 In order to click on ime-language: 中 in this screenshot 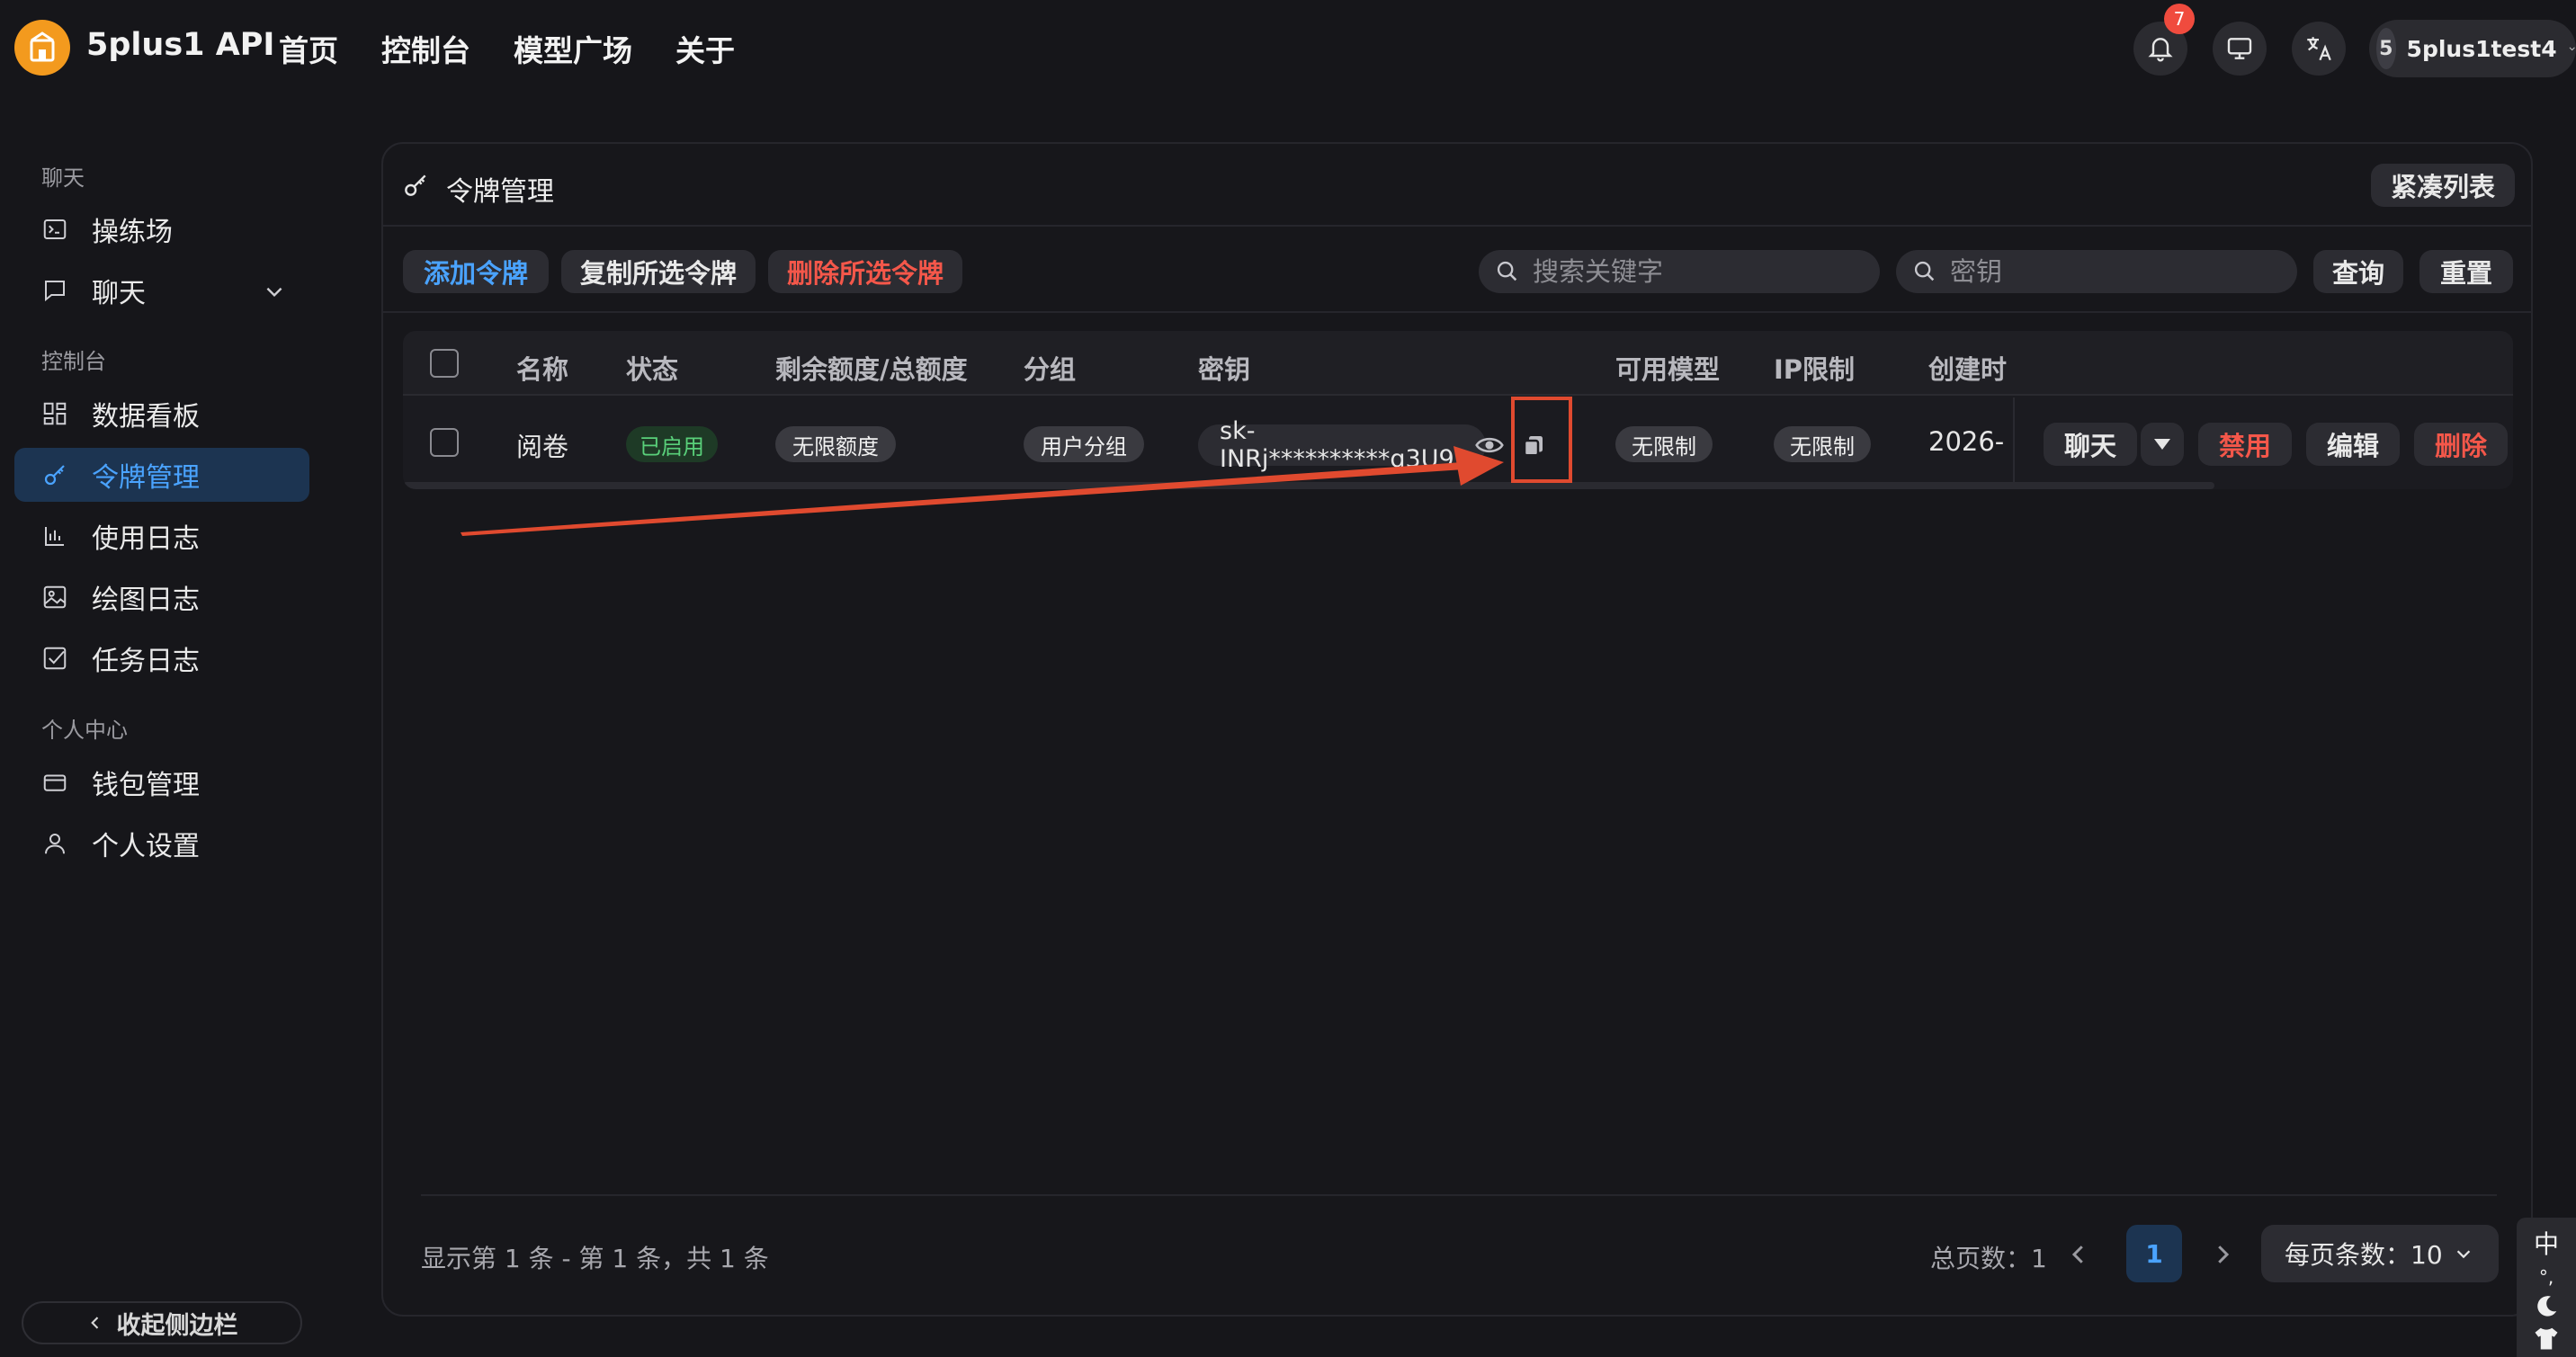, I will do `click(2546, 1243)`.